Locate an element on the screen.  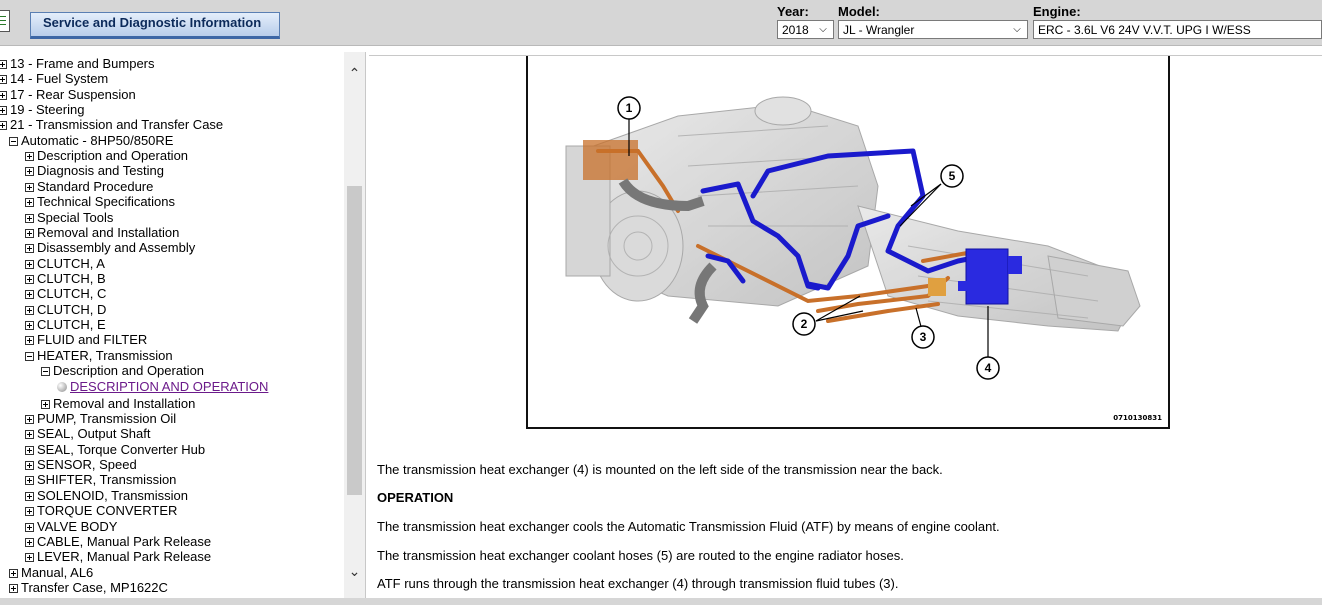
tree-node-label: Manual, AL6 is located at coordinates (57, 572).